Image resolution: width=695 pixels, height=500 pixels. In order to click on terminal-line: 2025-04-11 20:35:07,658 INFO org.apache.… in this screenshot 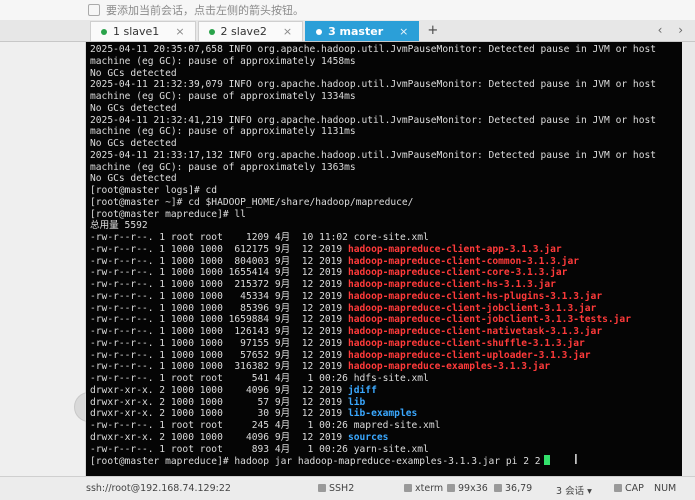, I will do `click(386, 50)`.